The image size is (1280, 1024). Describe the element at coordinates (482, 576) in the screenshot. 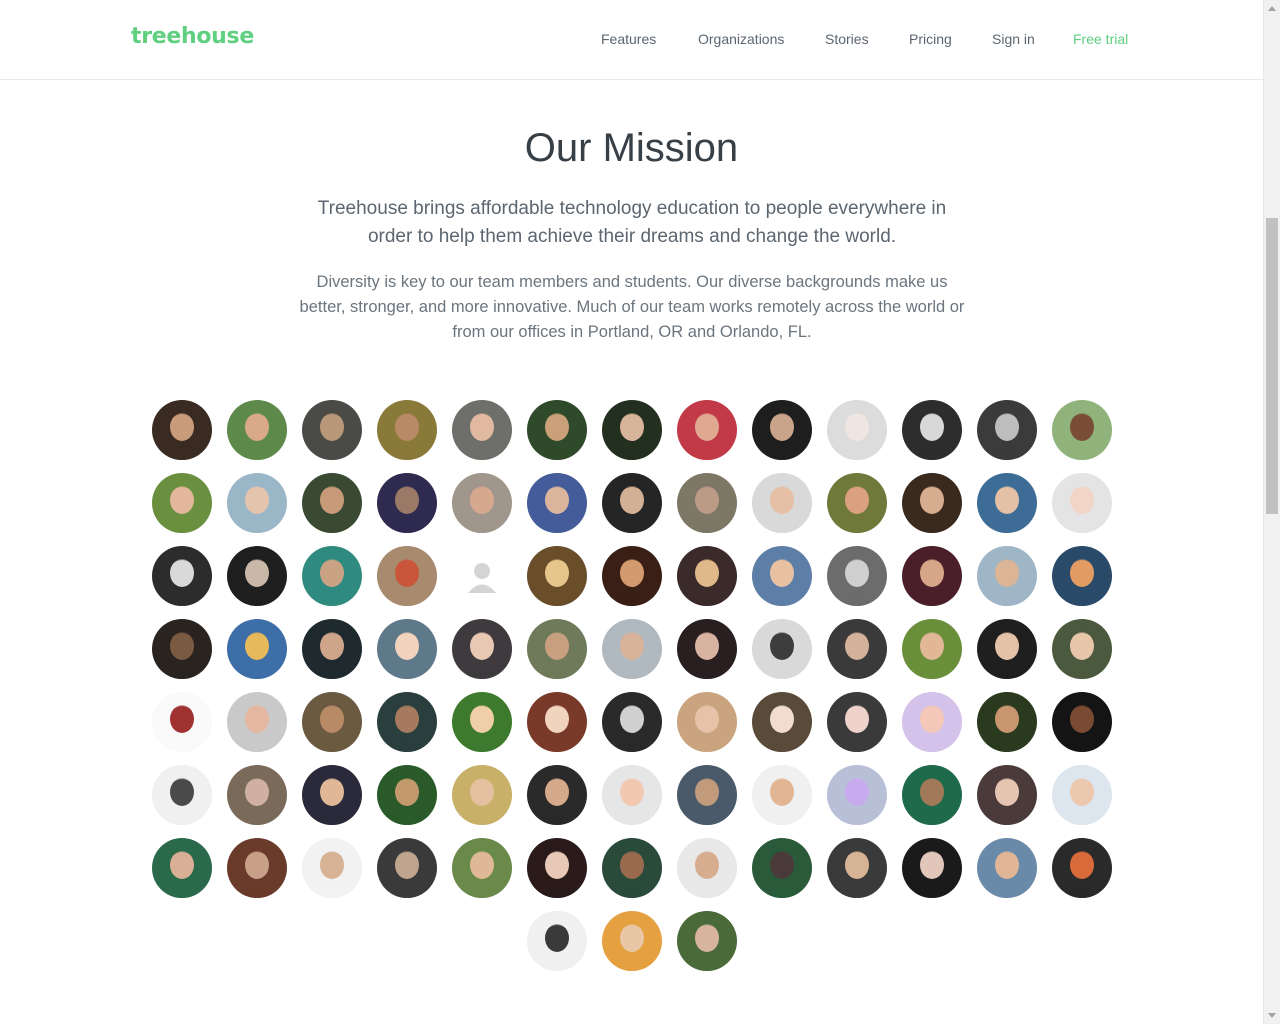

I see `default-avatar-icon` at that location.